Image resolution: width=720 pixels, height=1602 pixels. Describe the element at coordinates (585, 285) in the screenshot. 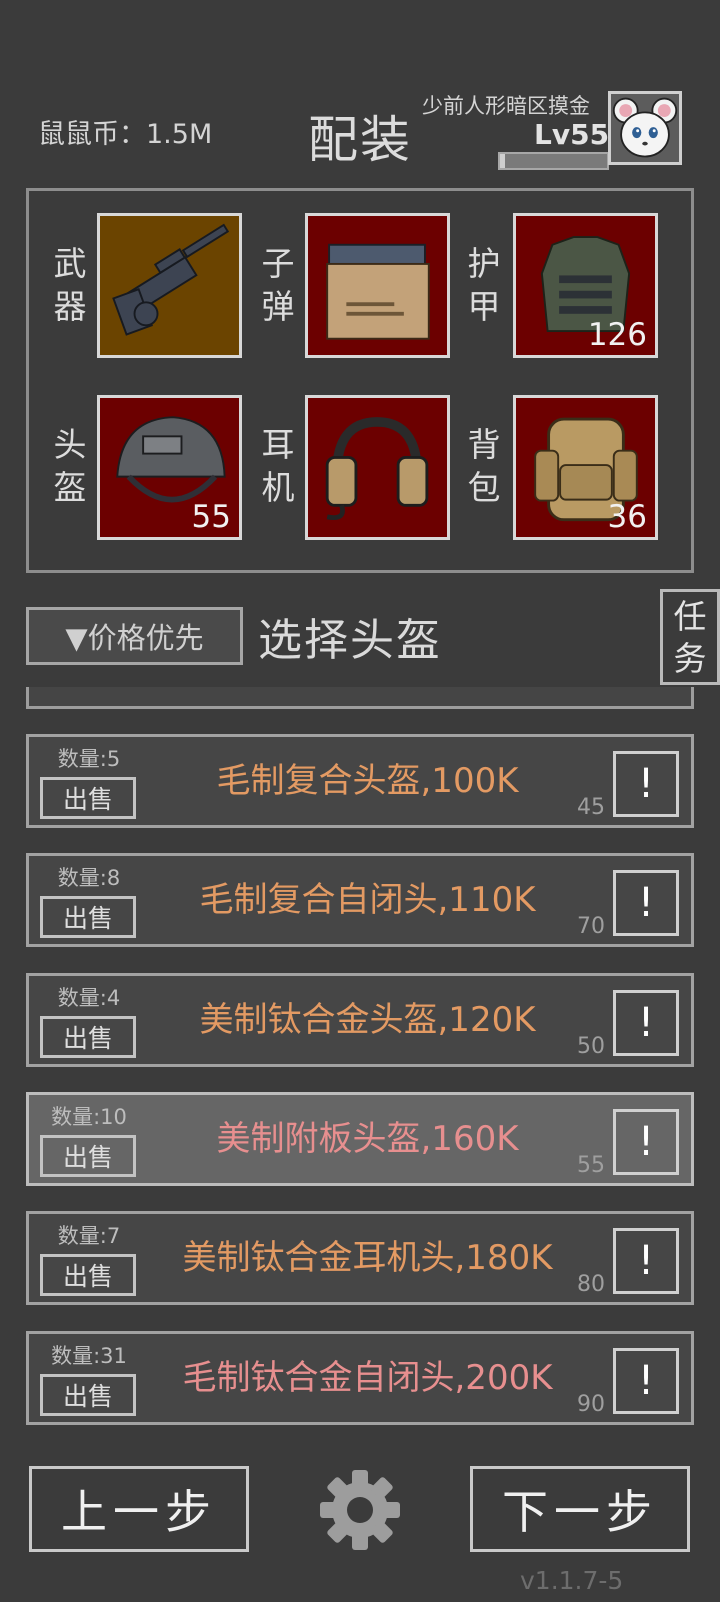

I see `slot-armor: 126` at that location.